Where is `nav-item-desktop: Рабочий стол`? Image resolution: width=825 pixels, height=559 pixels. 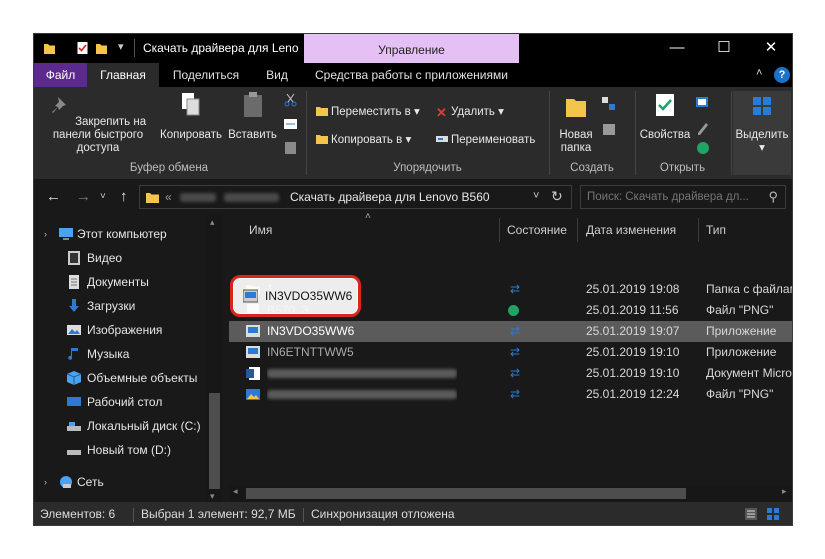
nav-item-desktop: Рабочий стол is located at coordinates (120, 402).